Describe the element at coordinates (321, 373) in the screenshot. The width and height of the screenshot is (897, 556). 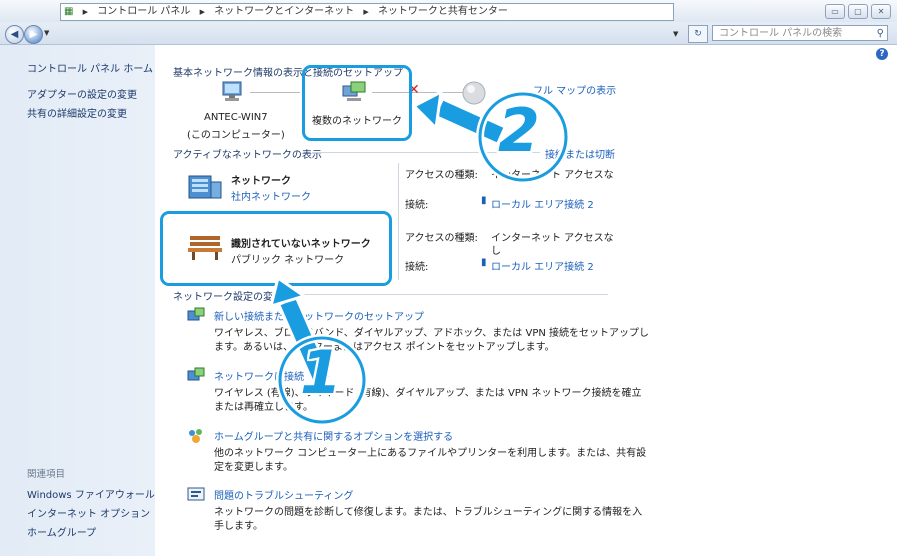
I see `callout-number-one: 1` at that location.